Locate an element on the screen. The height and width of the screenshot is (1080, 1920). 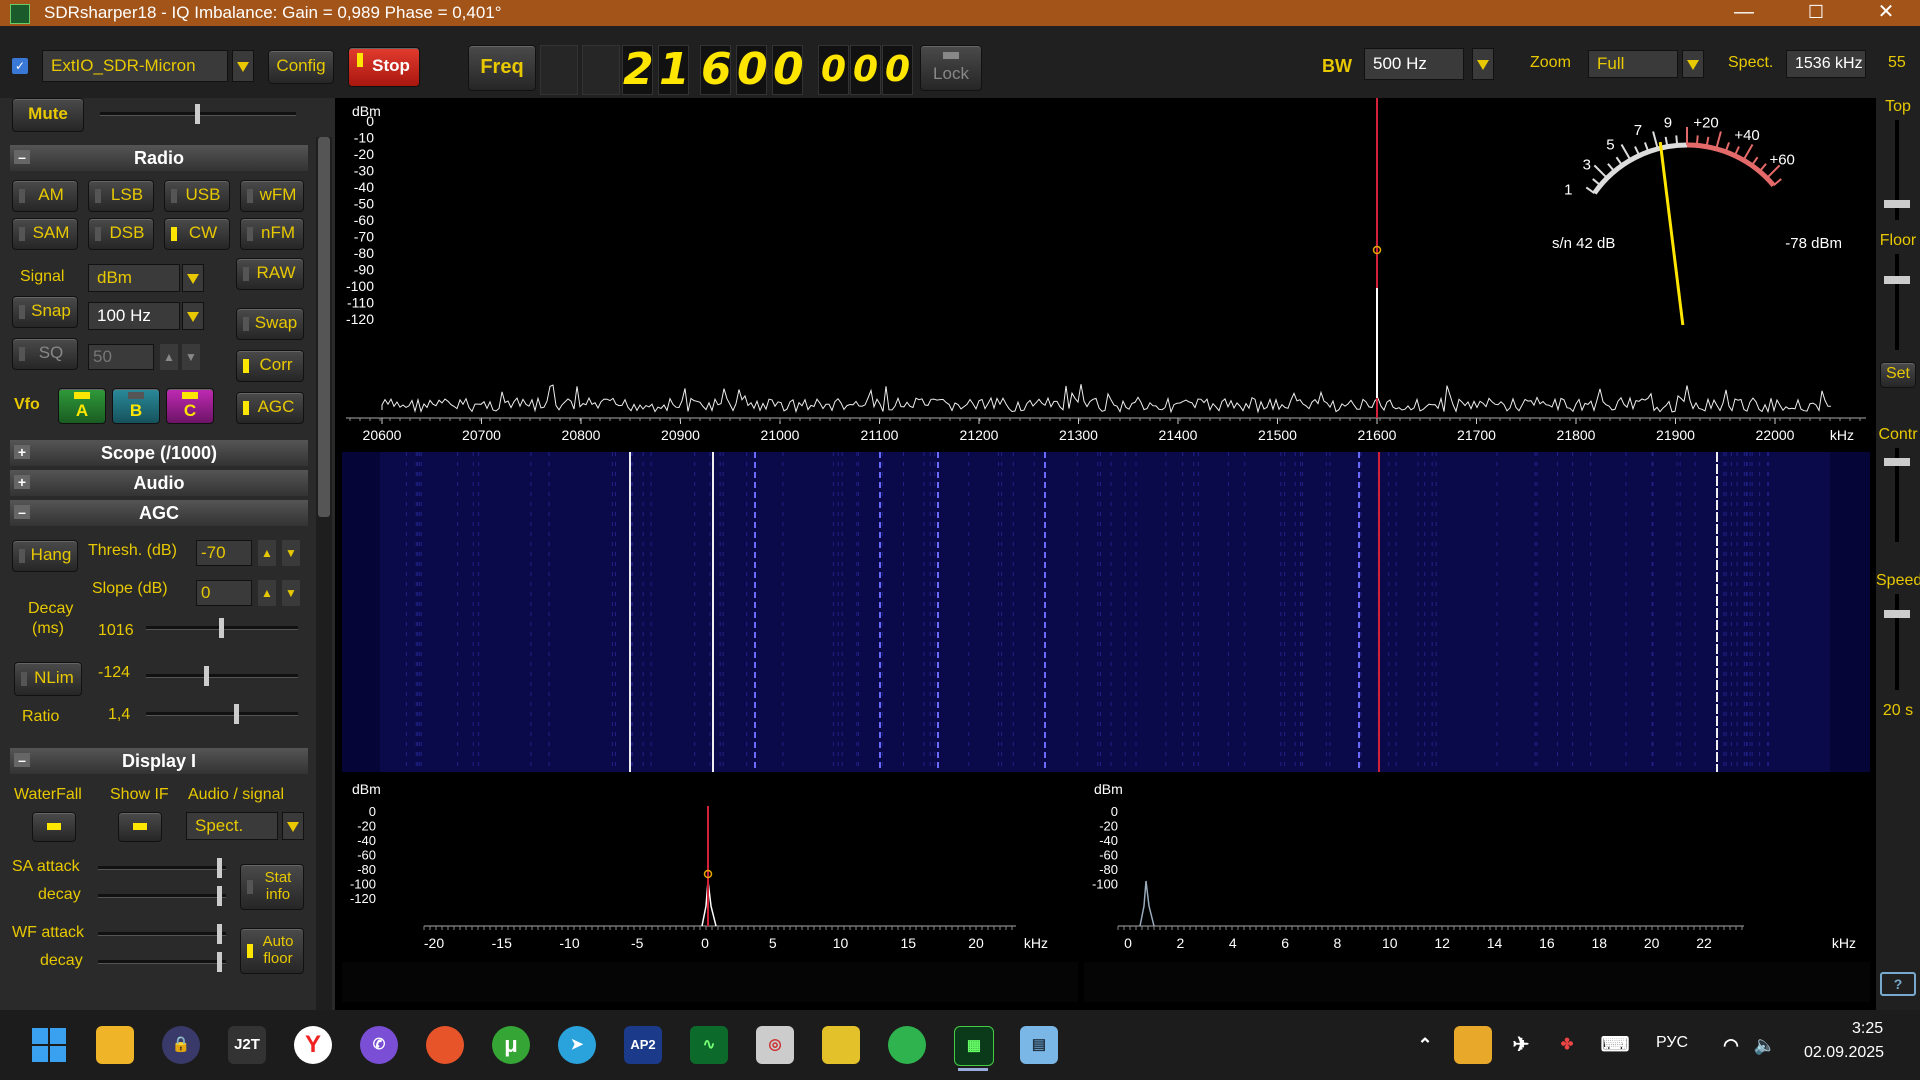
wf-attack-slider is located at coordinates (162, 934).